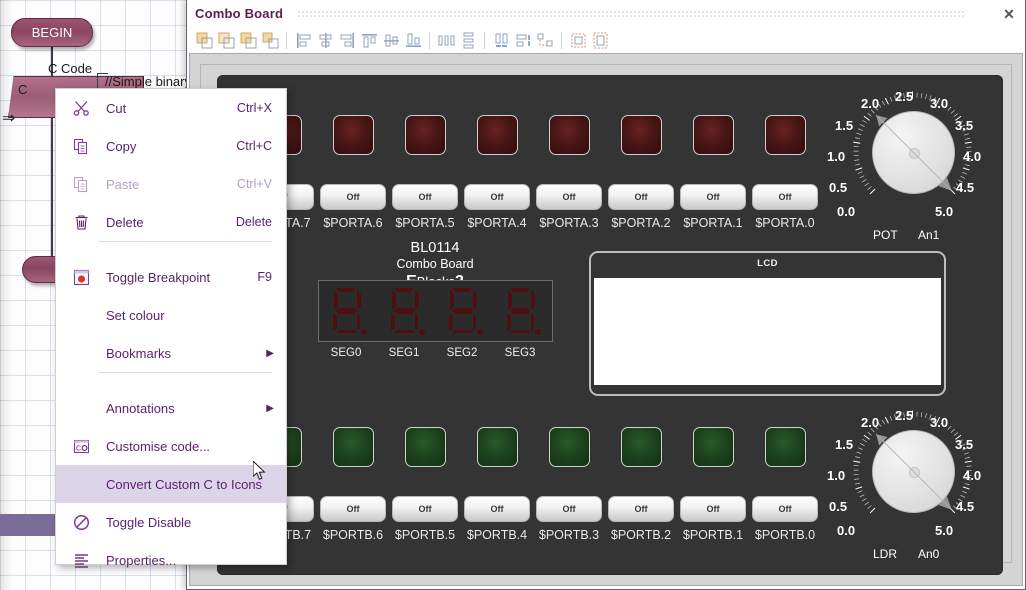 The image size is (1026, 590). I want to click on menu-item-paste: Paste Ctrl+V, so click(171, 184).